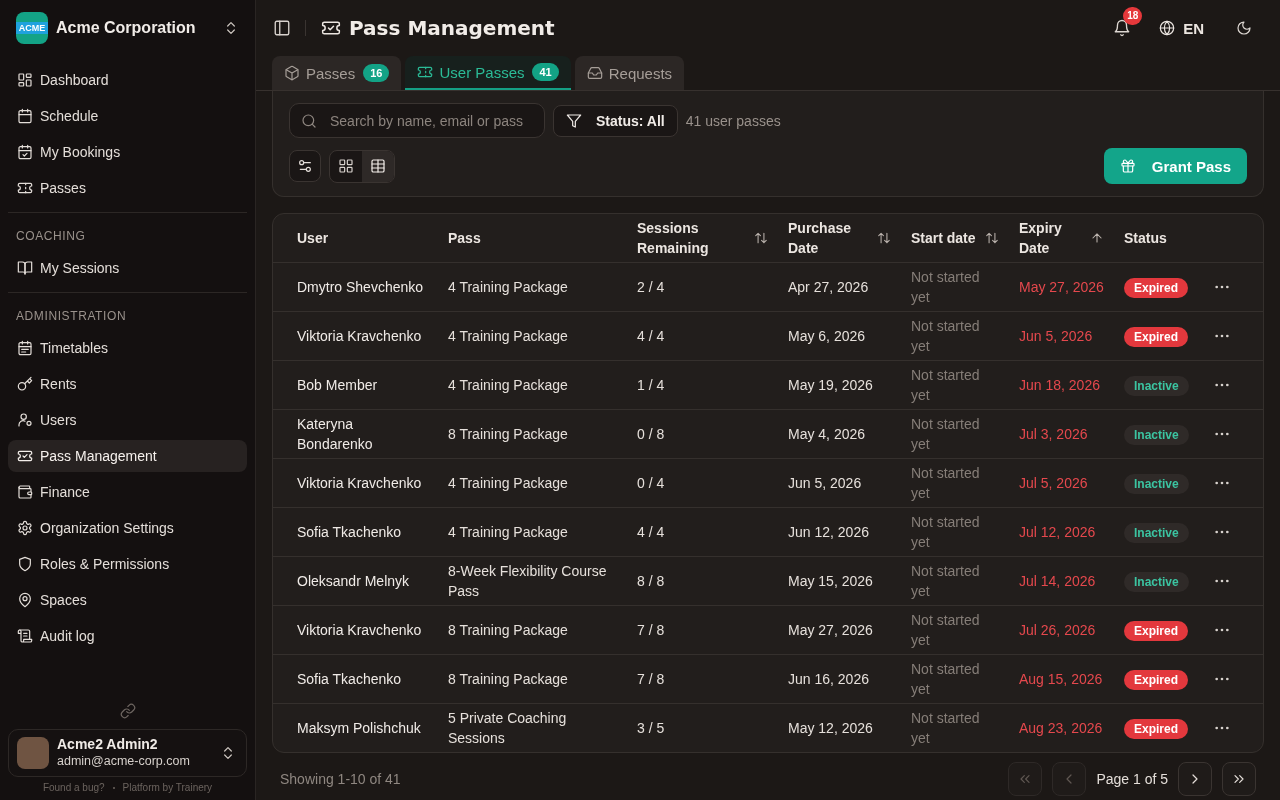 This screenshot has width=1280, height=800. I want to click on user-name-cell: Viktoria Kravchenko, so click(354, 630).